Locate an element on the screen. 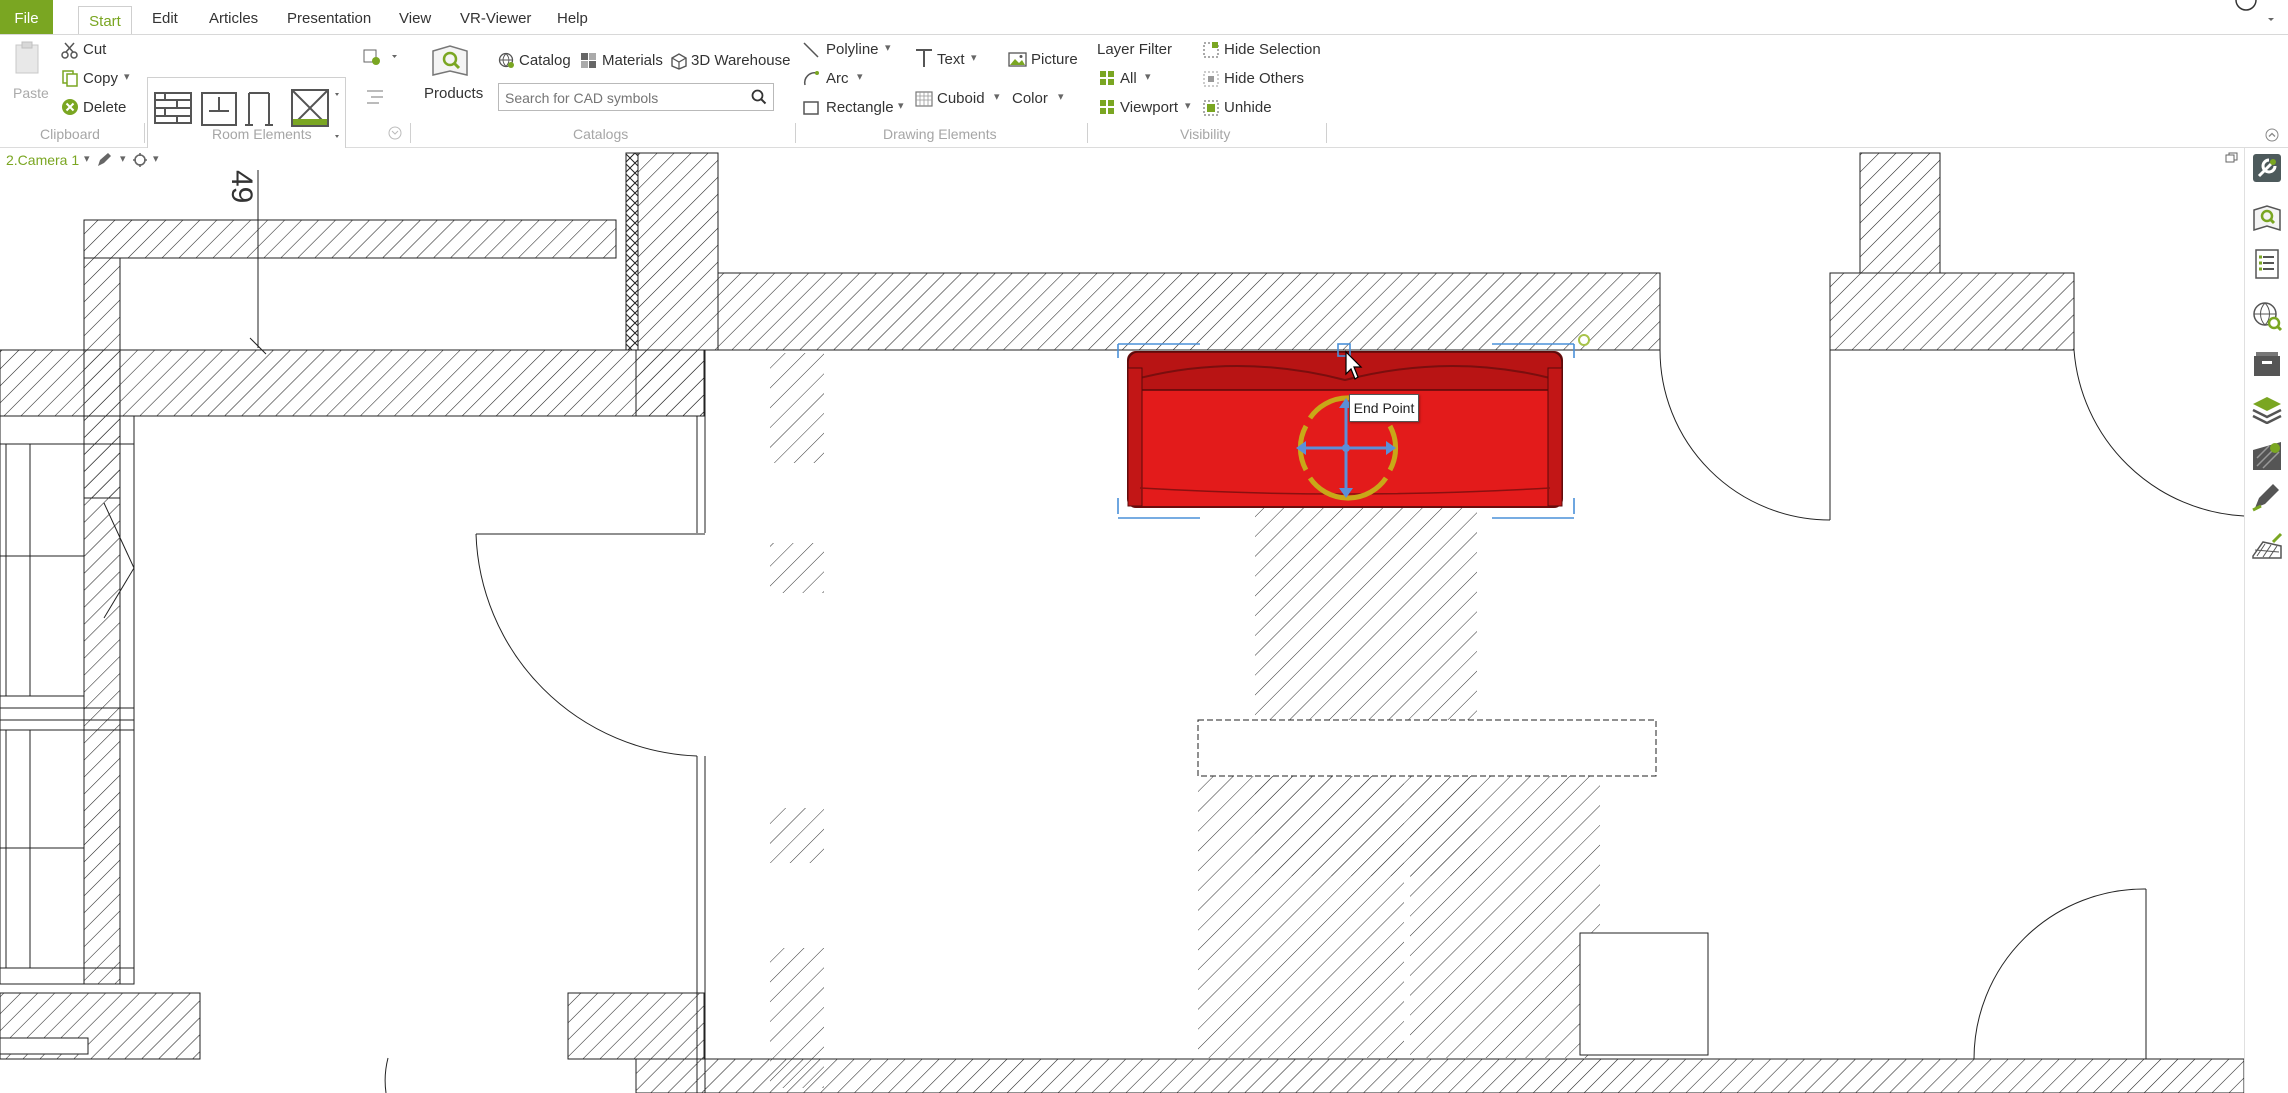 The image size is (2288, 1093). copy-icon is located at coordinates (70, 78).